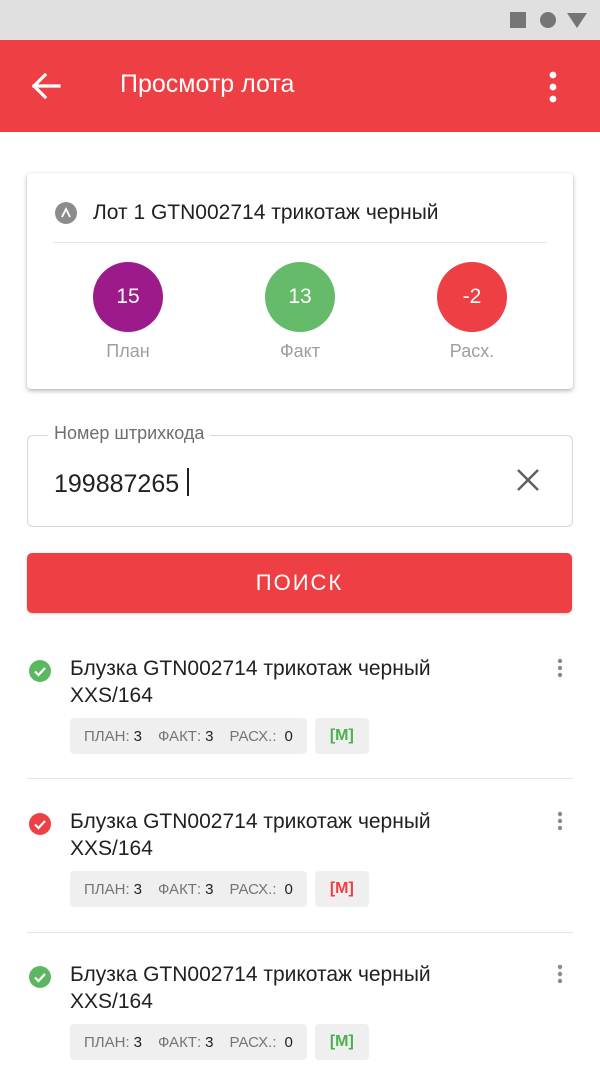 Image resolution: width=600 pixels, height=1092 pixels. Describe the element at coordinates (188, 482) in the screenshot. I see `text-cursor` at that location.